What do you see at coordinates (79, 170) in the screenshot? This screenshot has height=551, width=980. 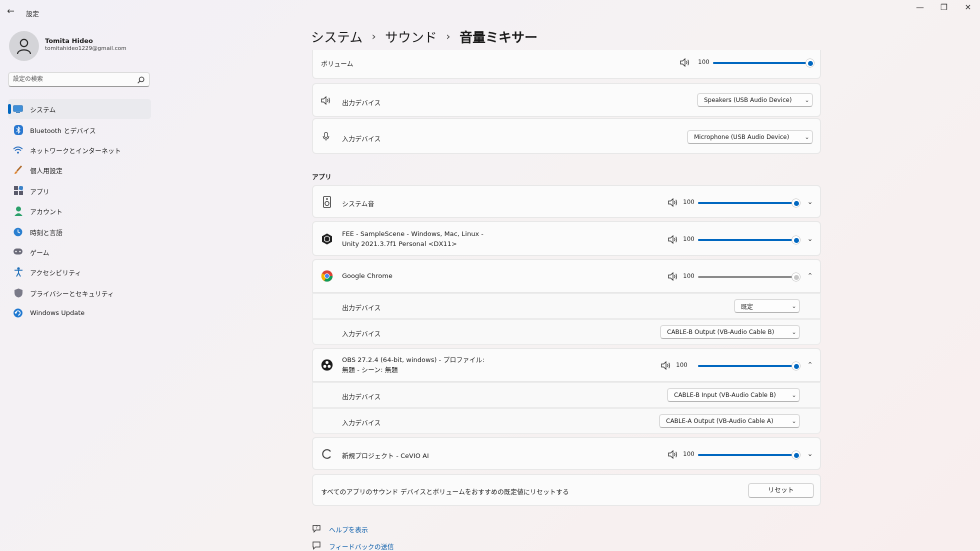 I see `sidebar-item-personalization: 個人用設定` at bounding box center [79, 170].